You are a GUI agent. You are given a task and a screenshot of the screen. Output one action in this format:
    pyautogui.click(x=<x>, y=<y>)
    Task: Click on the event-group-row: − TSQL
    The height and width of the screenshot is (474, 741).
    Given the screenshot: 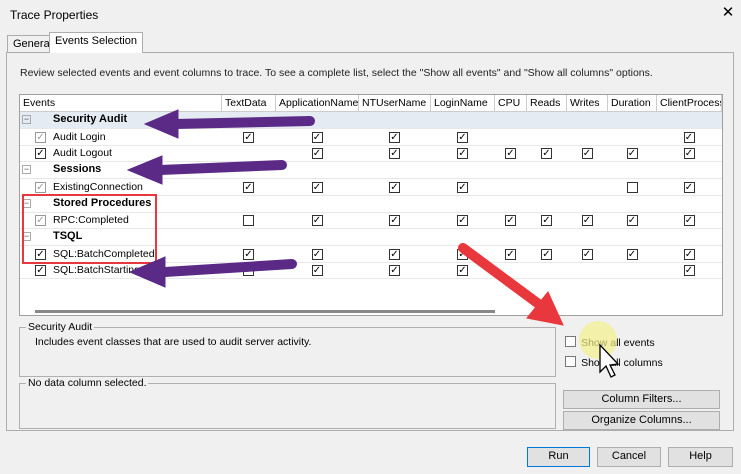 What is the action you would take?
    pyautogui.click(x=371, y=237)
    